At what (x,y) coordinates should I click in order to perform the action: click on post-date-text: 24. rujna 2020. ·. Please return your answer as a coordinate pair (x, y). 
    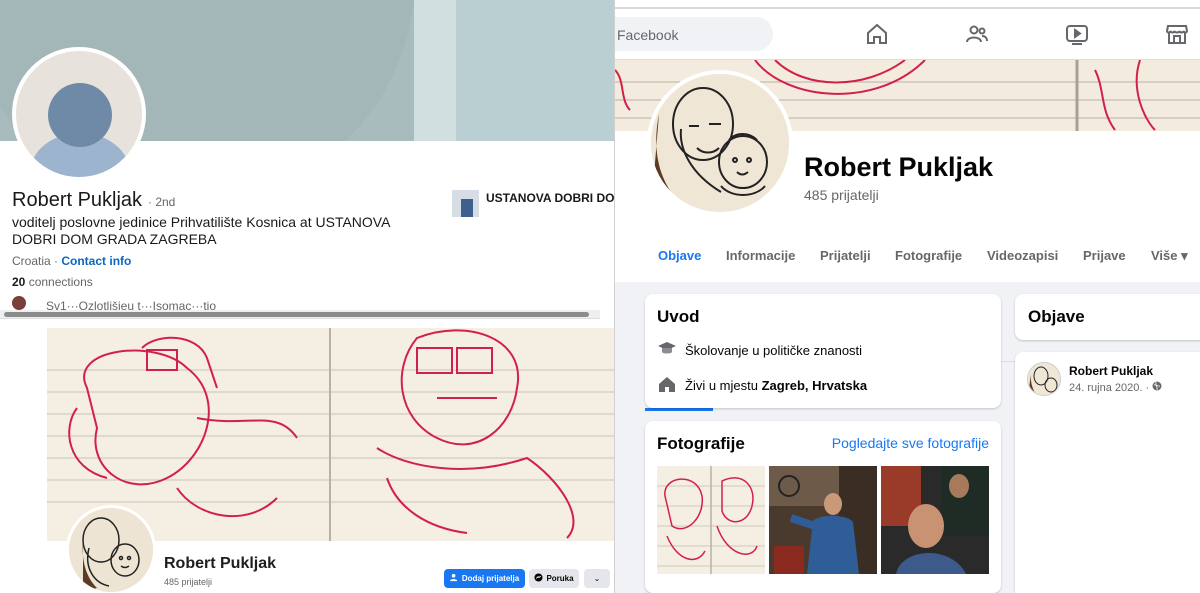
    Looking at the image, I should click on (1109, 388).